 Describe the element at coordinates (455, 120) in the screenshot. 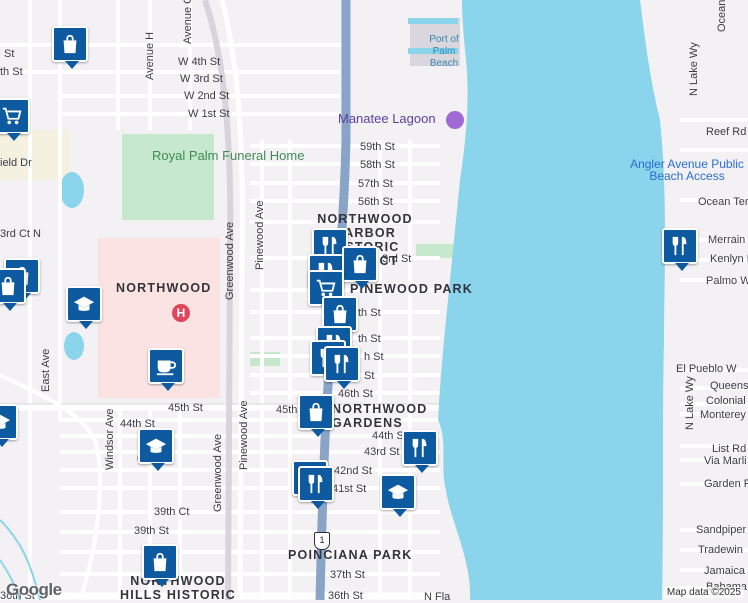

I see `attraction-icon` at that location.